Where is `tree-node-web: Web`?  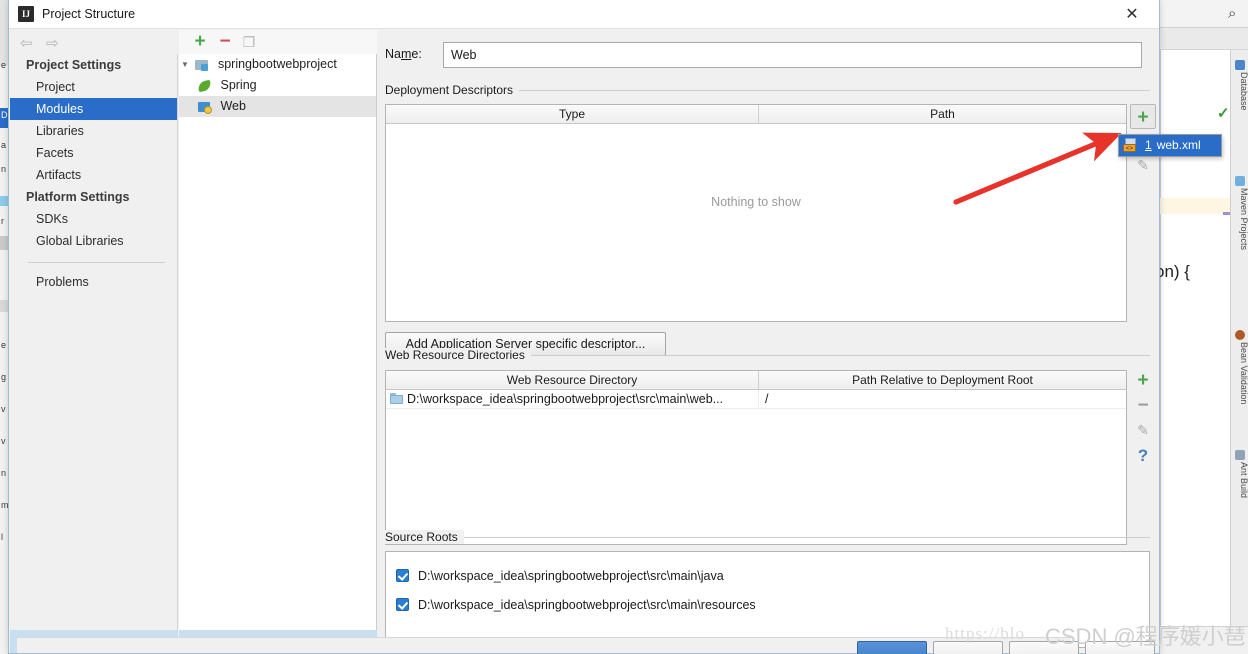
tree-node-web: Web is located at coordinates (277, 106).